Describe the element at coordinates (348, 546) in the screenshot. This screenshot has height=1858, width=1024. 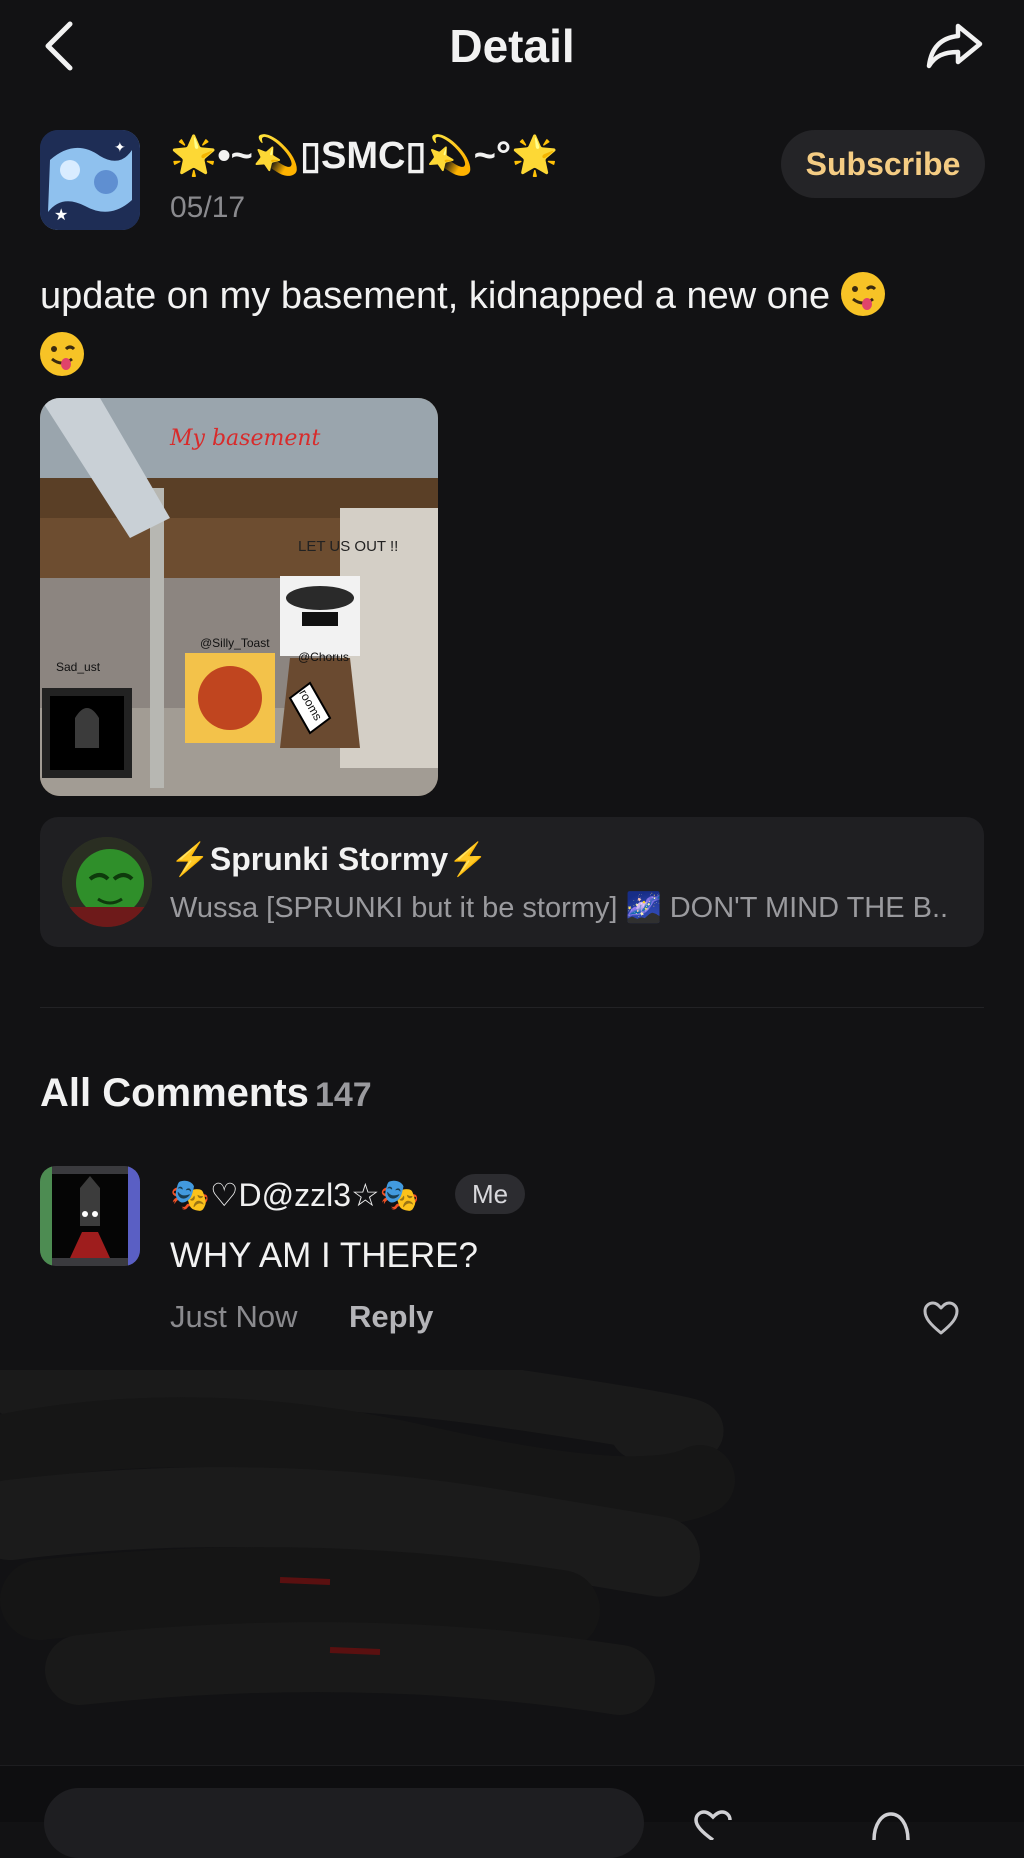
I see `image-sticker-text: LET US OUT !!` at that location.